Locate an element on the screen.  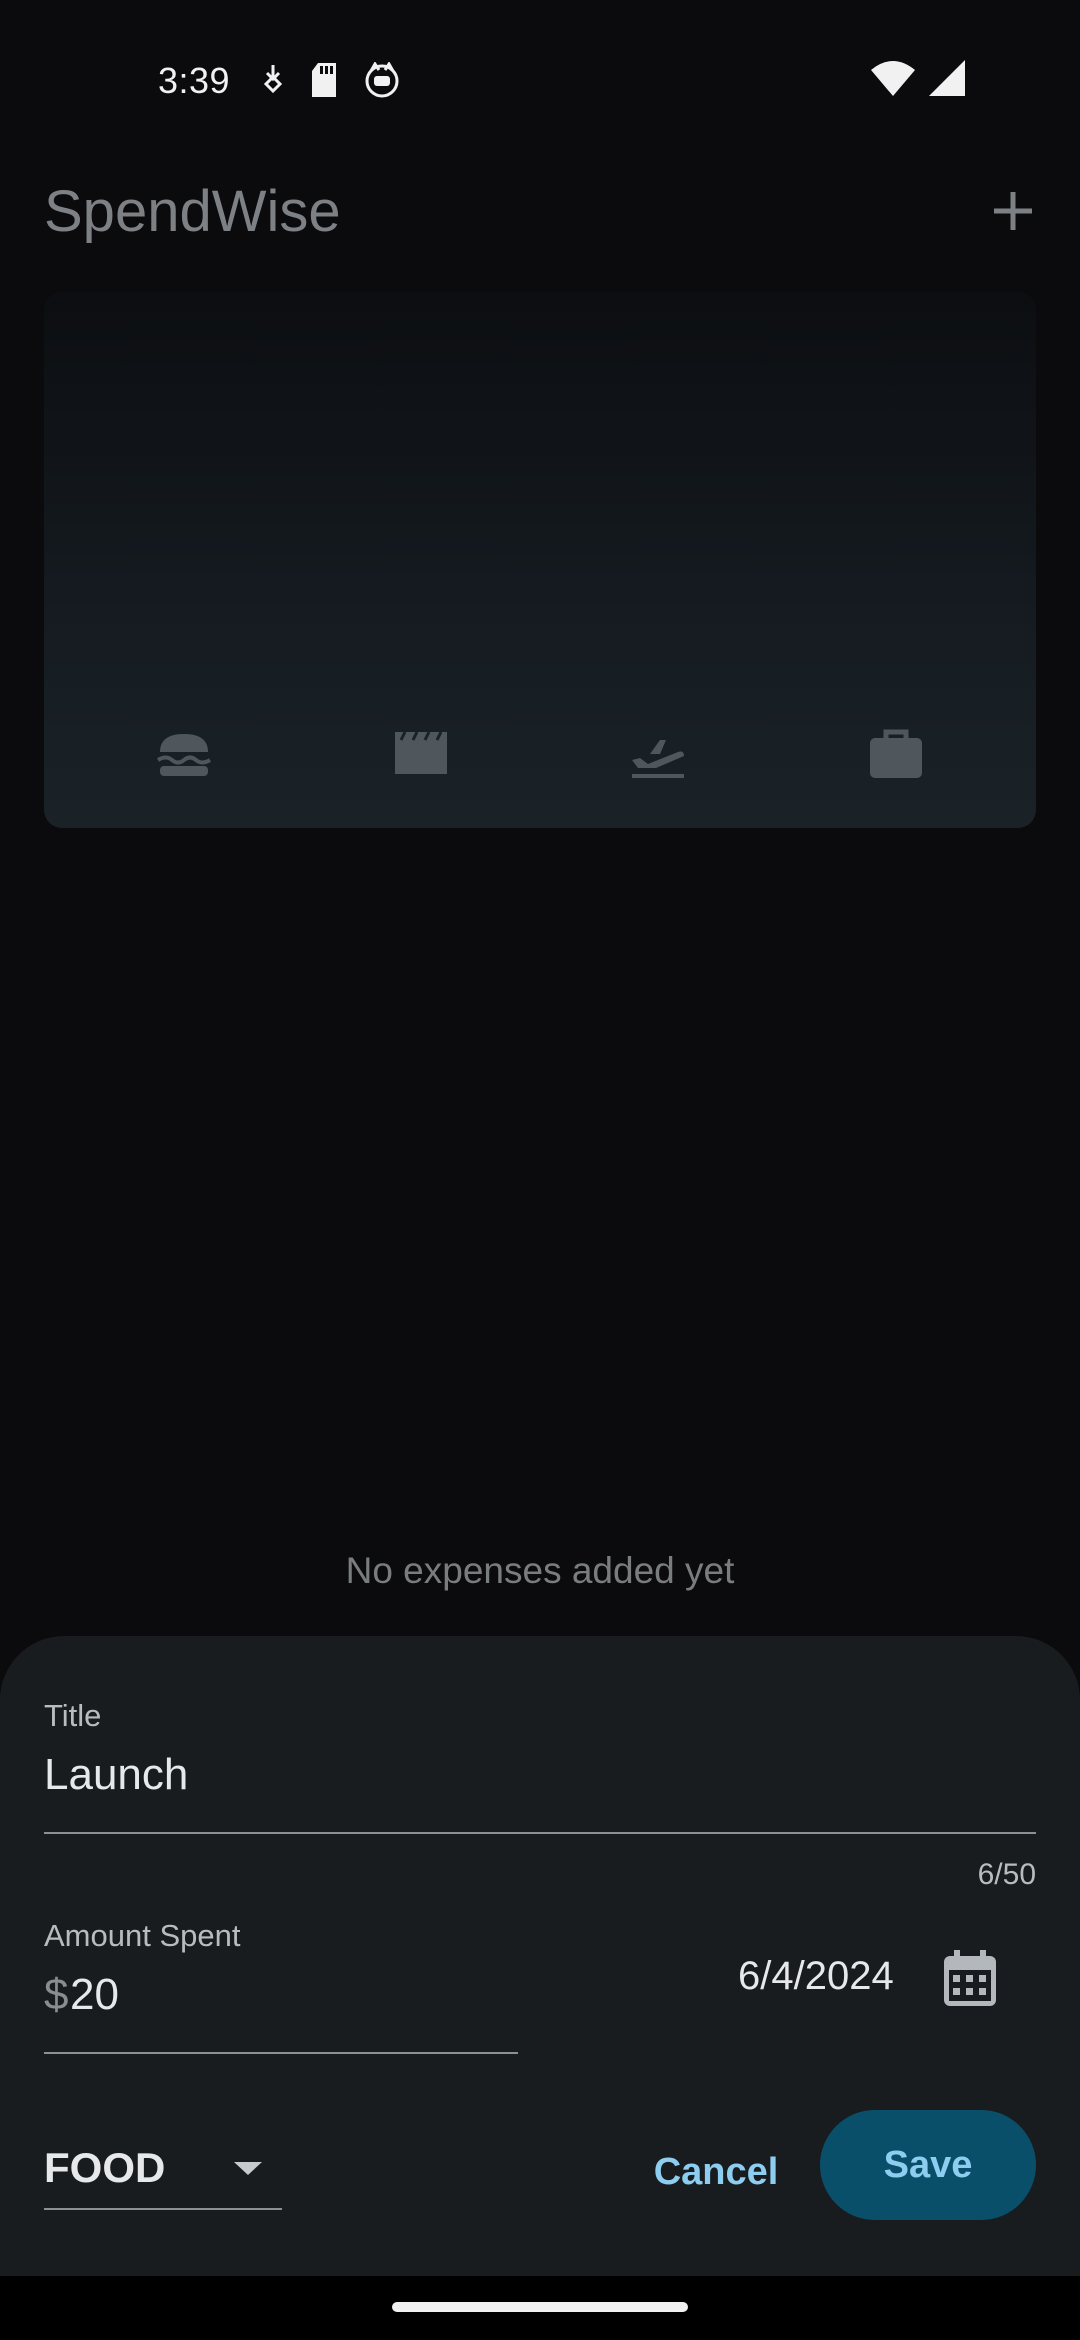
burger-icon is located at coordinates (184, 755).